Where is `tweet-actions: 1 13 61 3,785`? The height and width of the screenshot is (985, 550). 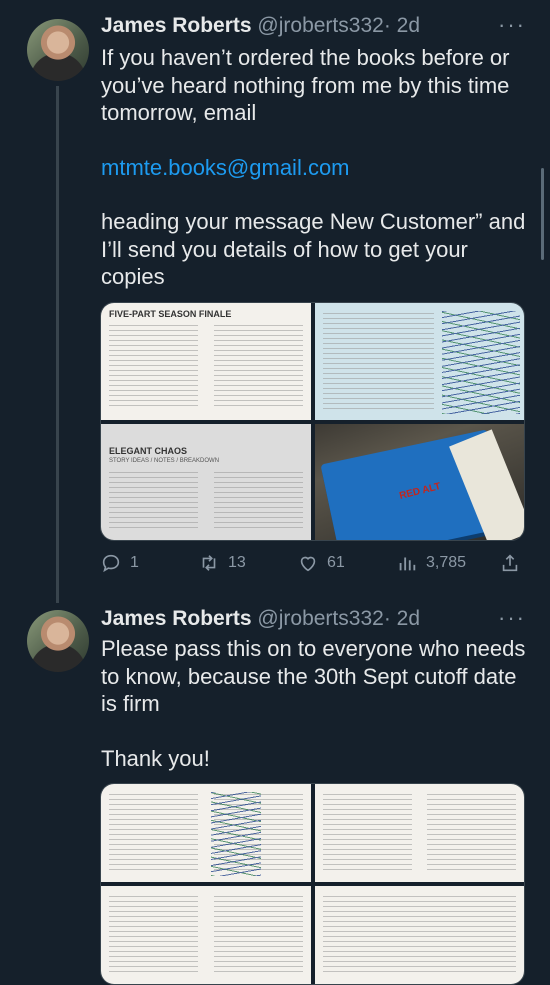
tweet-actions: 1 13 61 3,785 is located at coordinates (315, 565).